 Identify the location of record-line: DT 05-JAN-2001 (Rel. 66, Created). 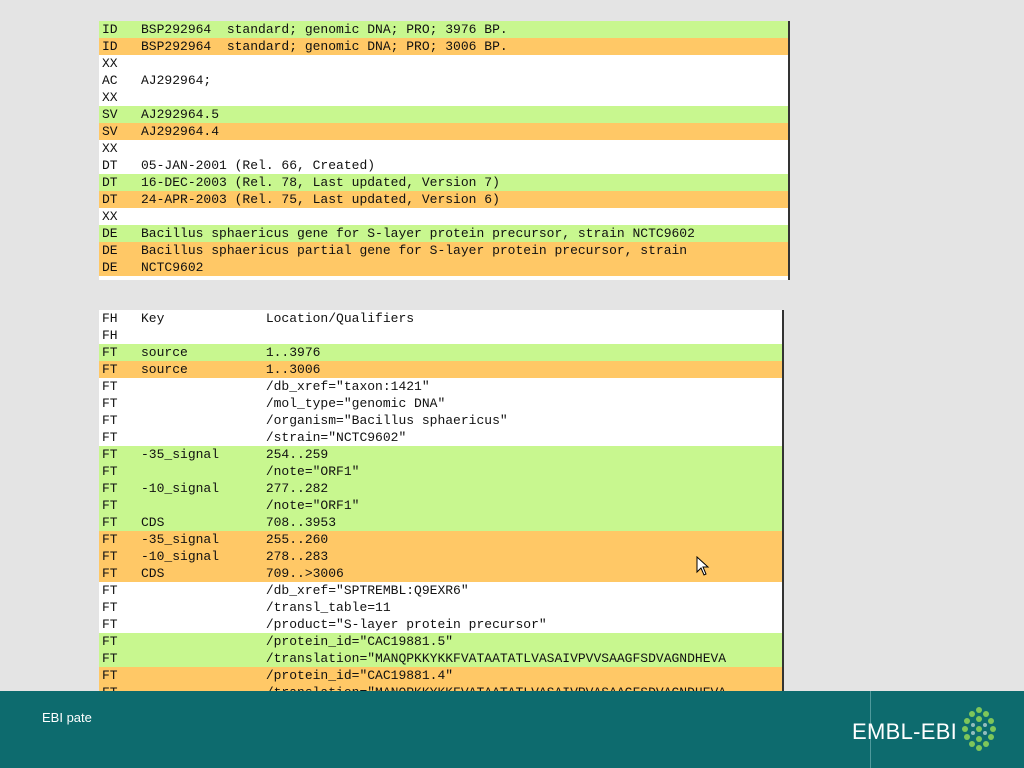
(239, 165).